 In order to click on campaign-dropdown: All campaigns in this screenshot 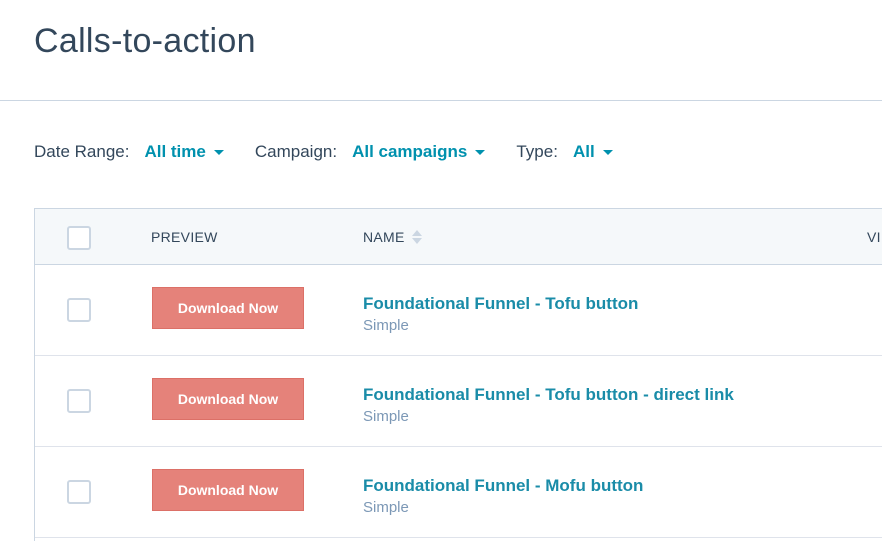, I will do `click(419, 152)`.